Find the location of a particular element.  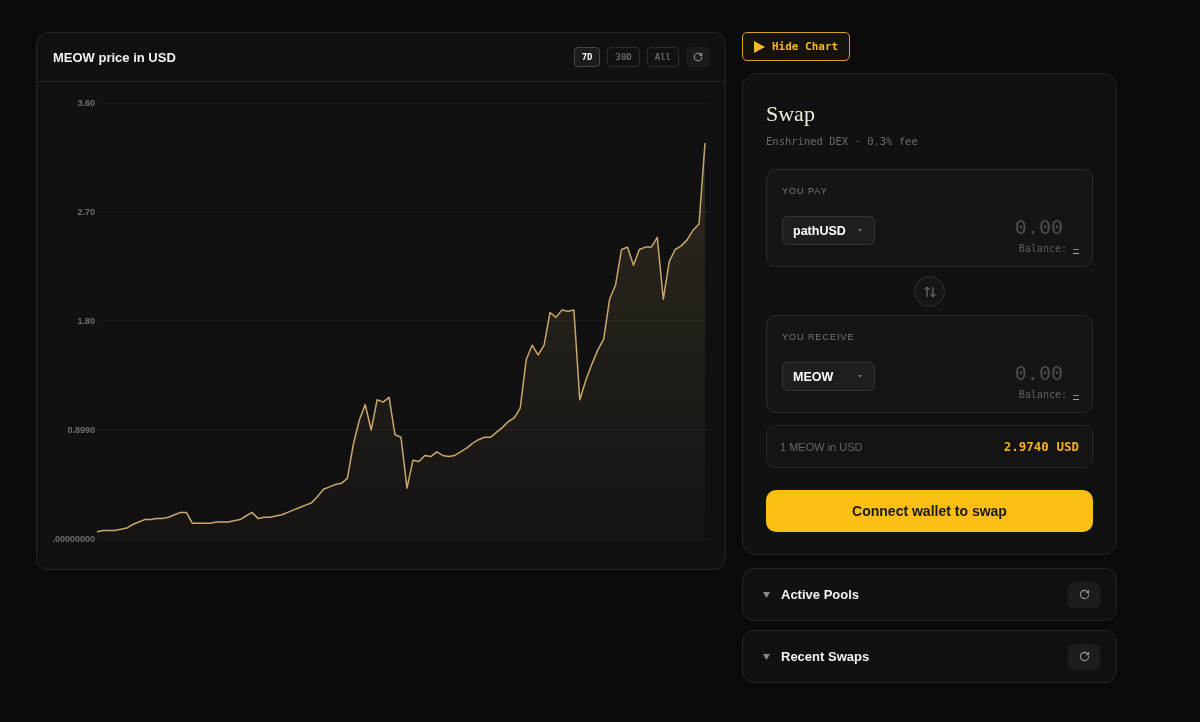

section-title: Active Pools is located at coordinates (820, 594).